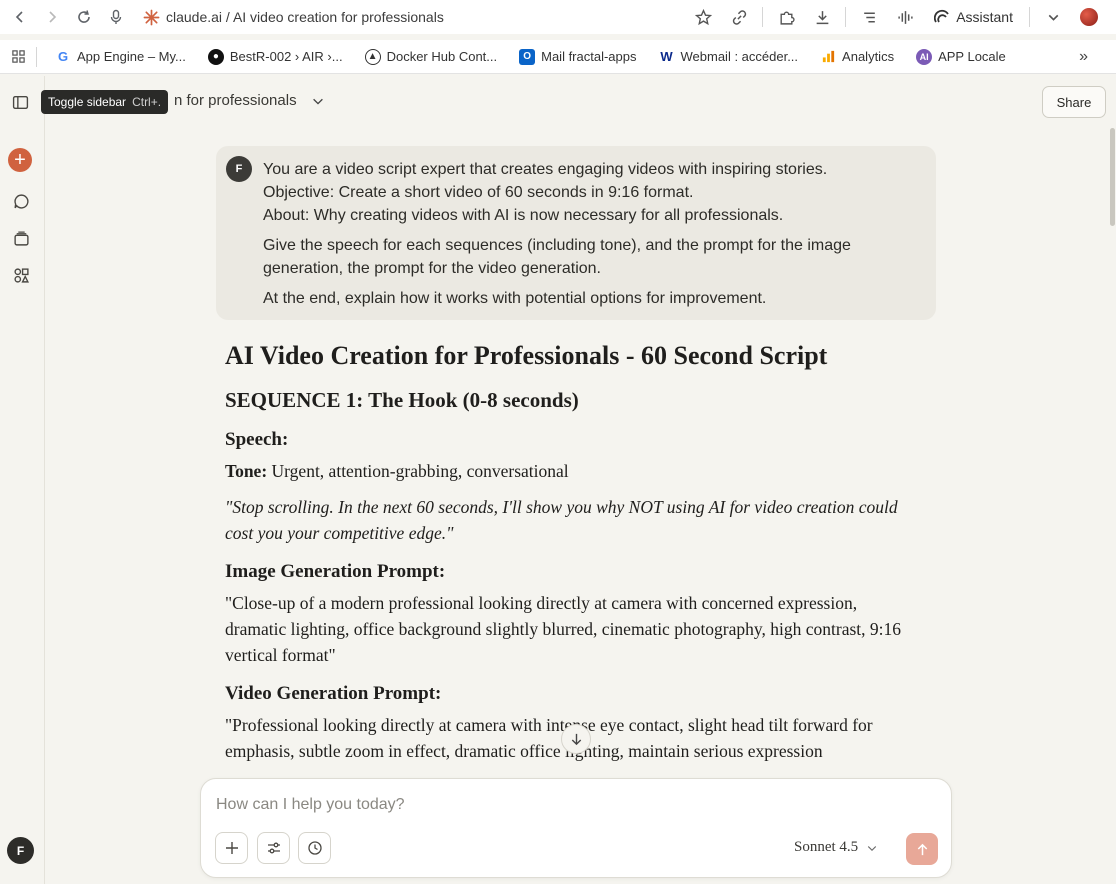 The height and width of the screenshot is (884, 1116). Describe the element at coordinates (372, 56) in the screenshot. I see `docker-icon: ▲` at that location.